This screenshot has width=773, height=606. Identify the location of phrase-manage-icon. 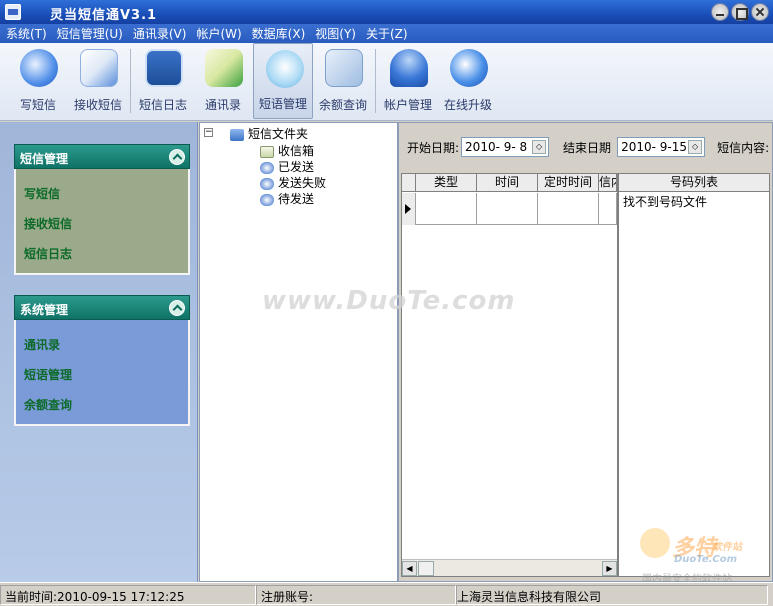
(285, 69).